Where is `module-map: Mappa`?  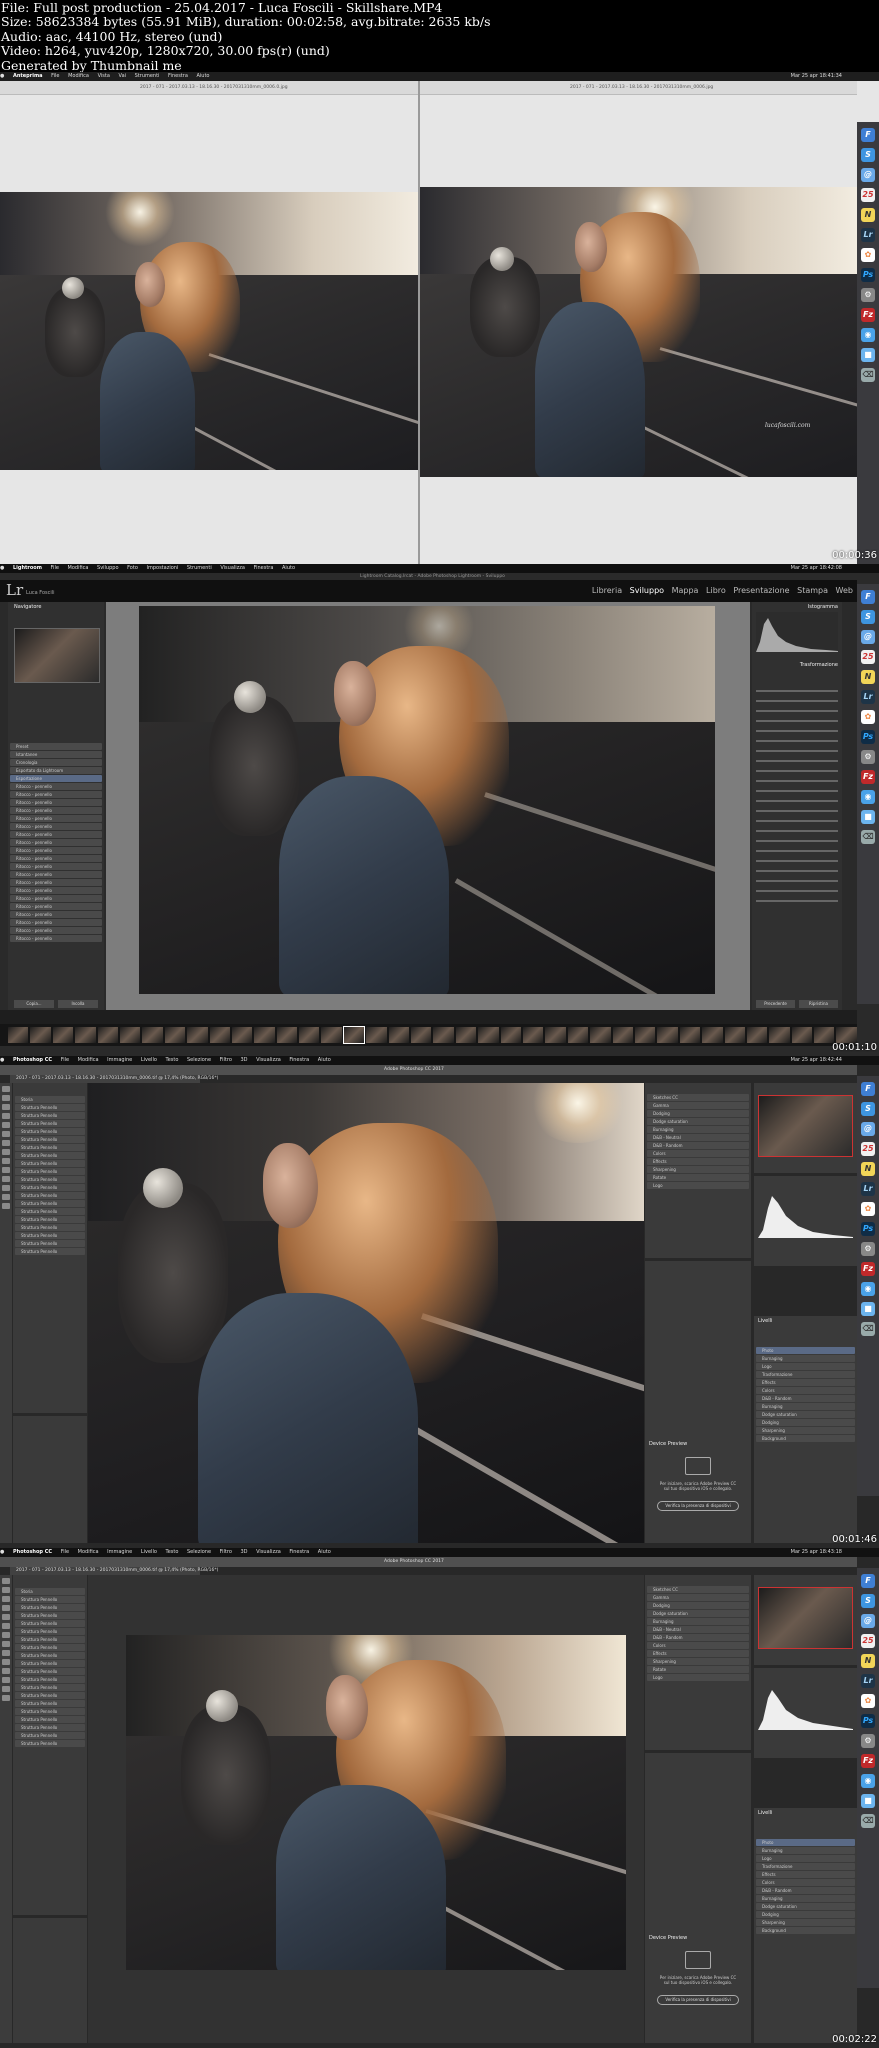
module-map: Mappa is located at coordinates (685, 590).